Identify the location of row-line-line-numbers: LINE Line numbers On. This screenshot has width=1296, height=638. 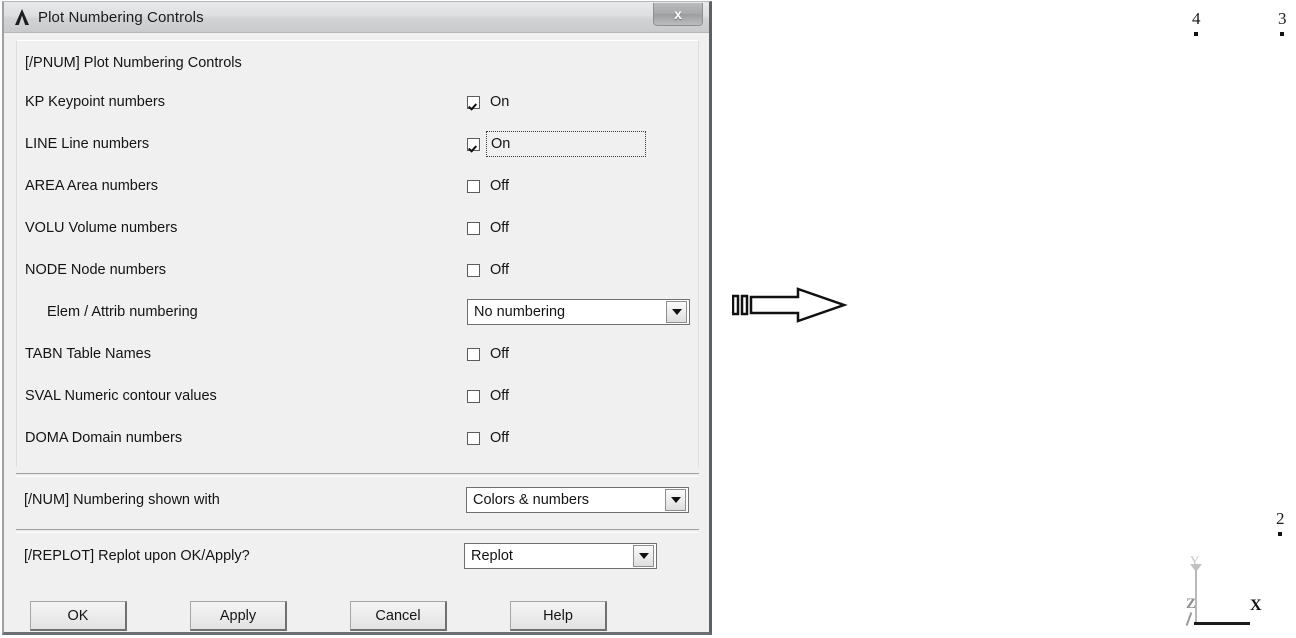
(357, 144).